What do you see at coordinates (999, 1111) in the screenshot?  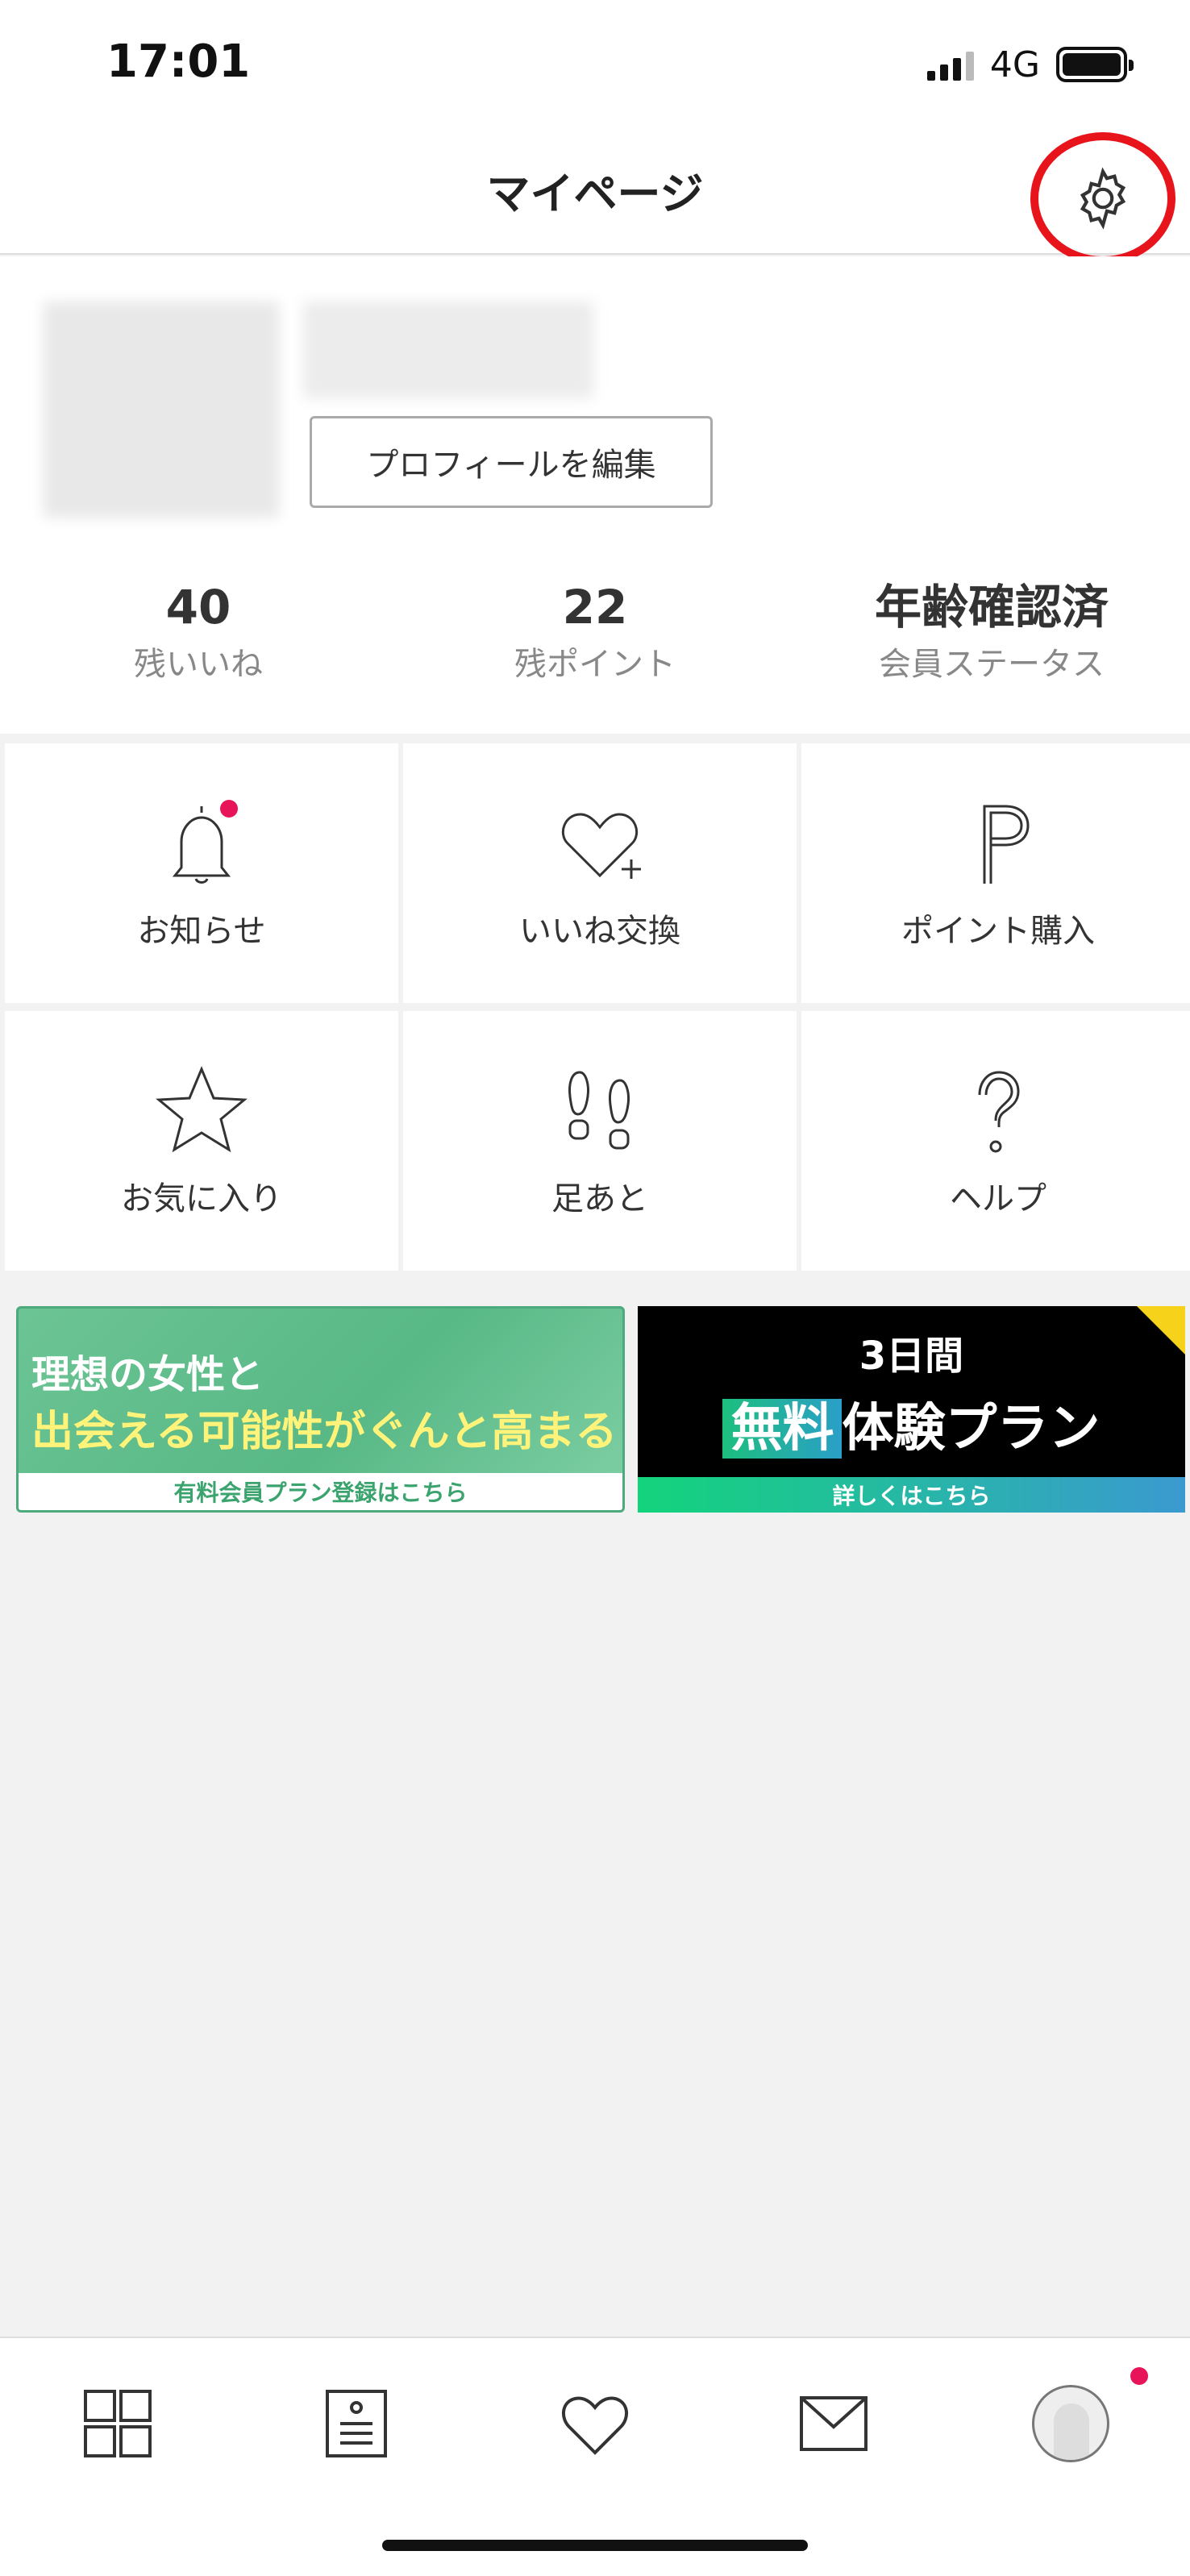 I see `question-icon` at bounding box center [999, 1111].